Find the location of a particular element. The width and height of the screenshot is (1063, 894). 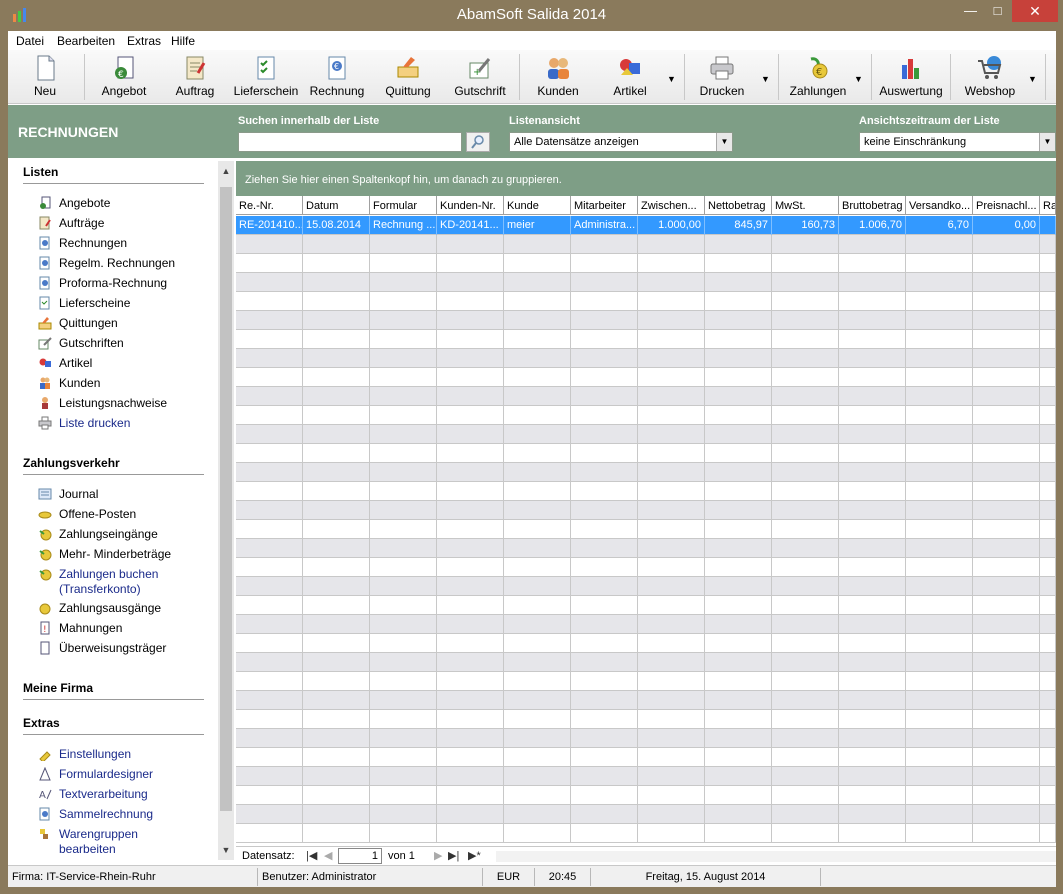

column-header: Nettobetrag is located at coordinates (738, 205).